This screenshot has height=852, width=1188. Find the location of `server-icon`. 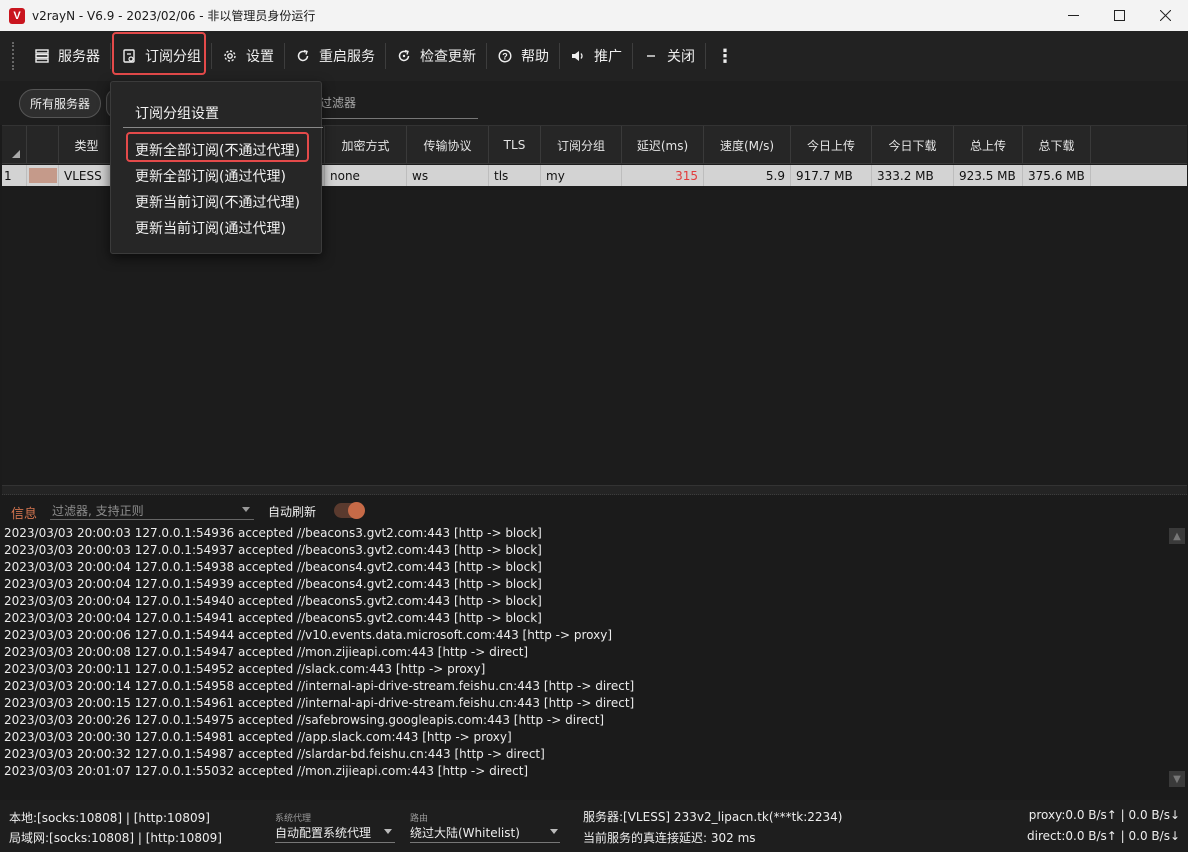

server-icon is located at coordinates (42, 56).